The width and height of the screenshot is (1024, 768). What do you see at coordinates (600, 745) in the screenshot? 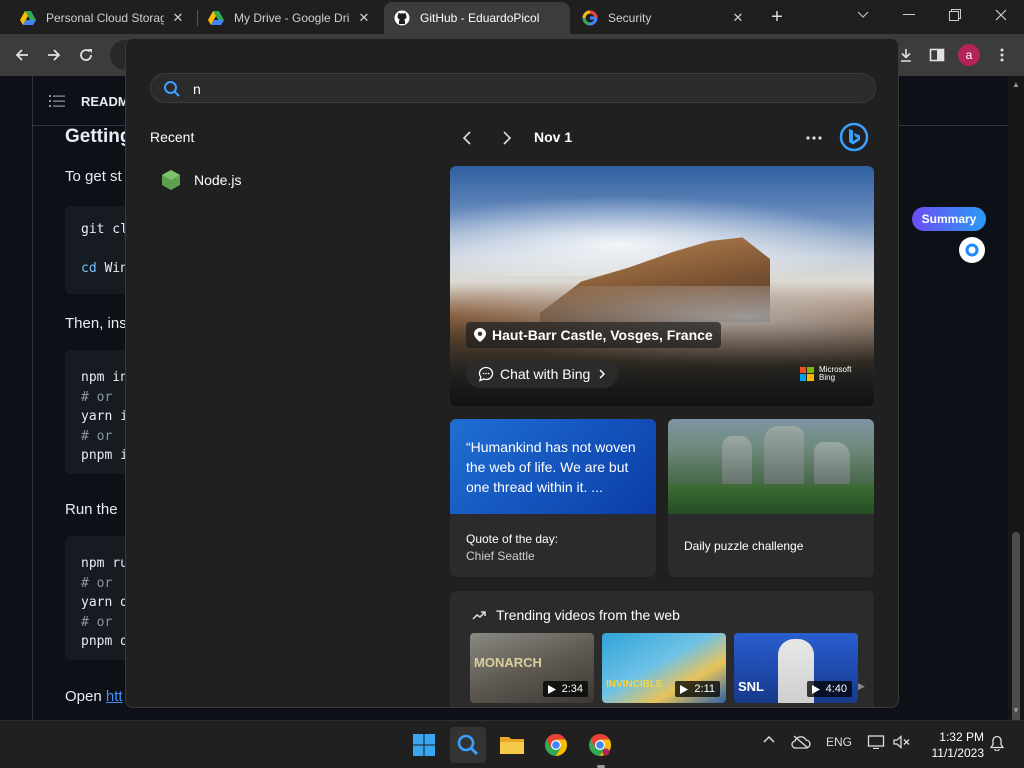
I see `chrome-profile-icon` at bounding box center [600, 745].